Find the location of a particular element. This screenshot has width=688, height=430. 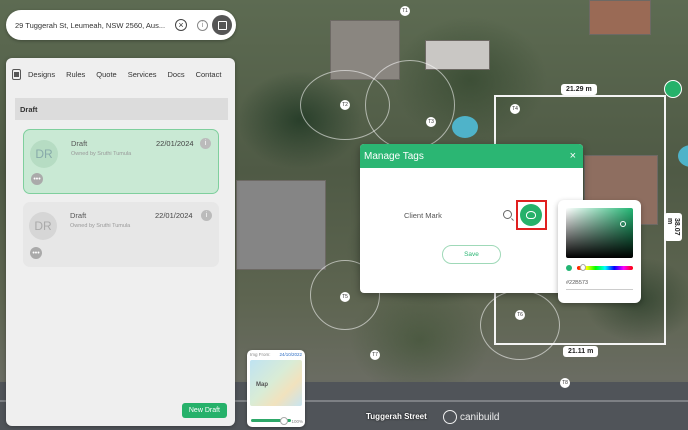

brand-logo: canibuild is located at coordinates (471, 417).